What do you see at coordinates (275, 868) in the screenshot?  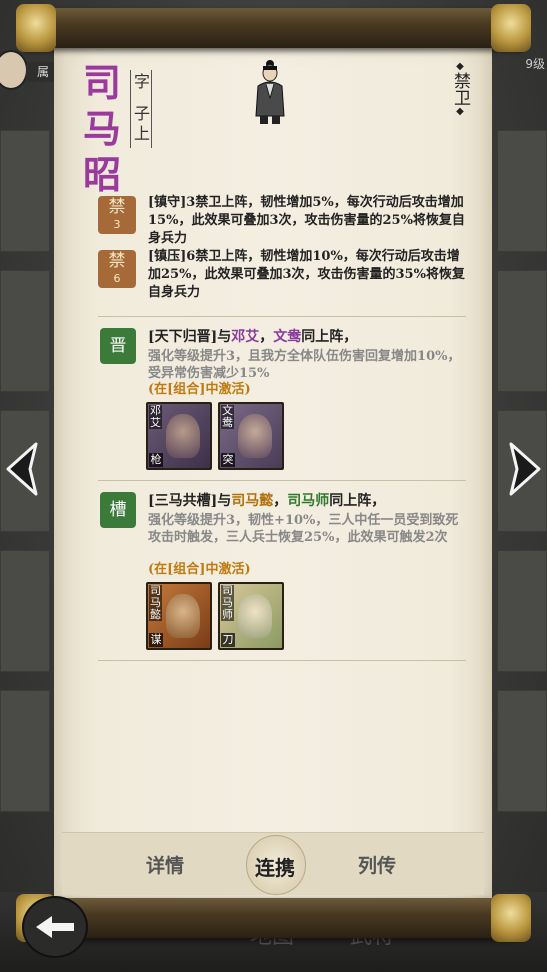 I see `tab-combo-label: 连携` at bounding box center [275, 868].